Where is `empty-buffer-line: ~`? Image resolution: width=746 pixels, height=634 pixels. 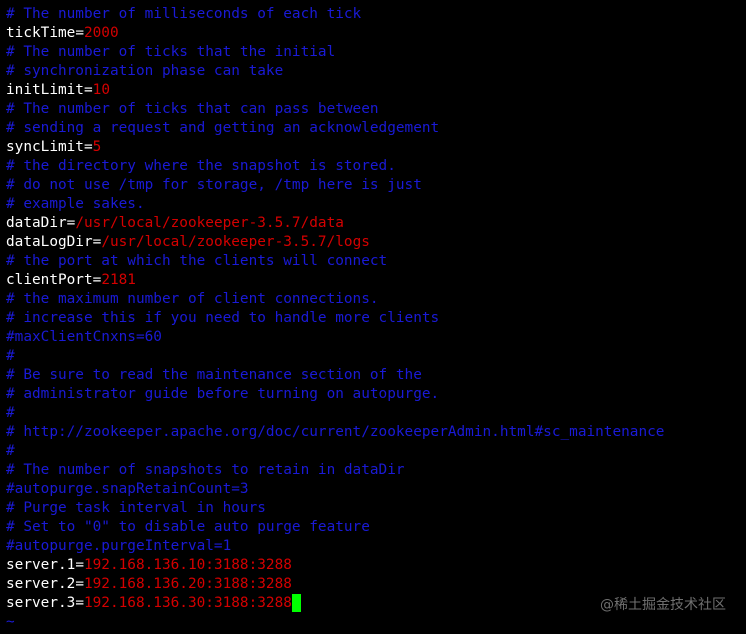
empty-buffer-line: ~ is located at coordinates (376, 622).